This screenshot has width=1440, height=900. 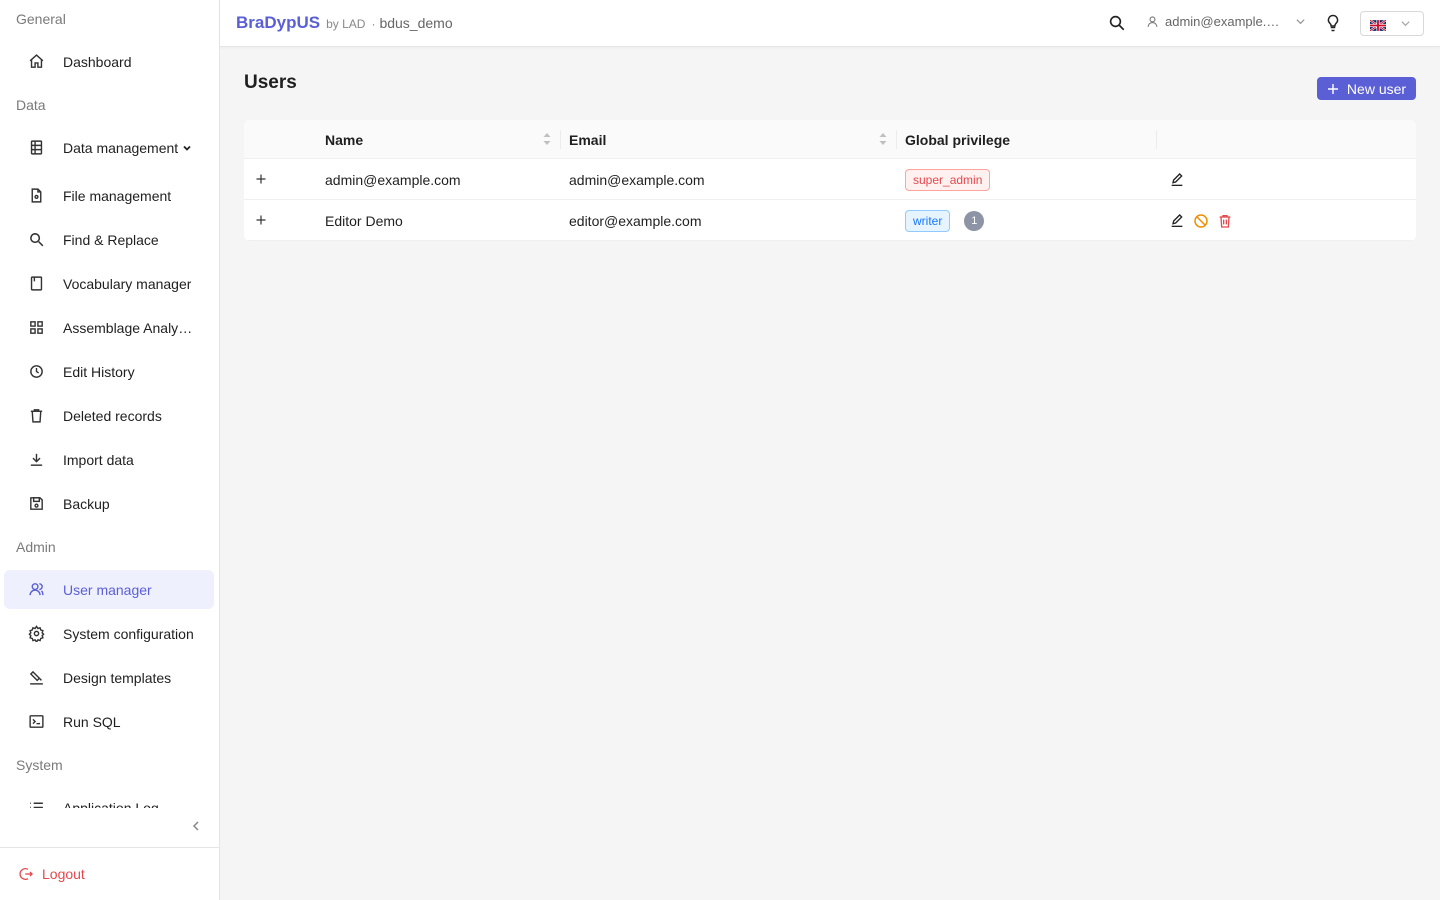 What do you see at coordinates (97, 61) in the screenshot?
I see `sidebar-item-label: Dashboard` at bounding box center [97, 61].